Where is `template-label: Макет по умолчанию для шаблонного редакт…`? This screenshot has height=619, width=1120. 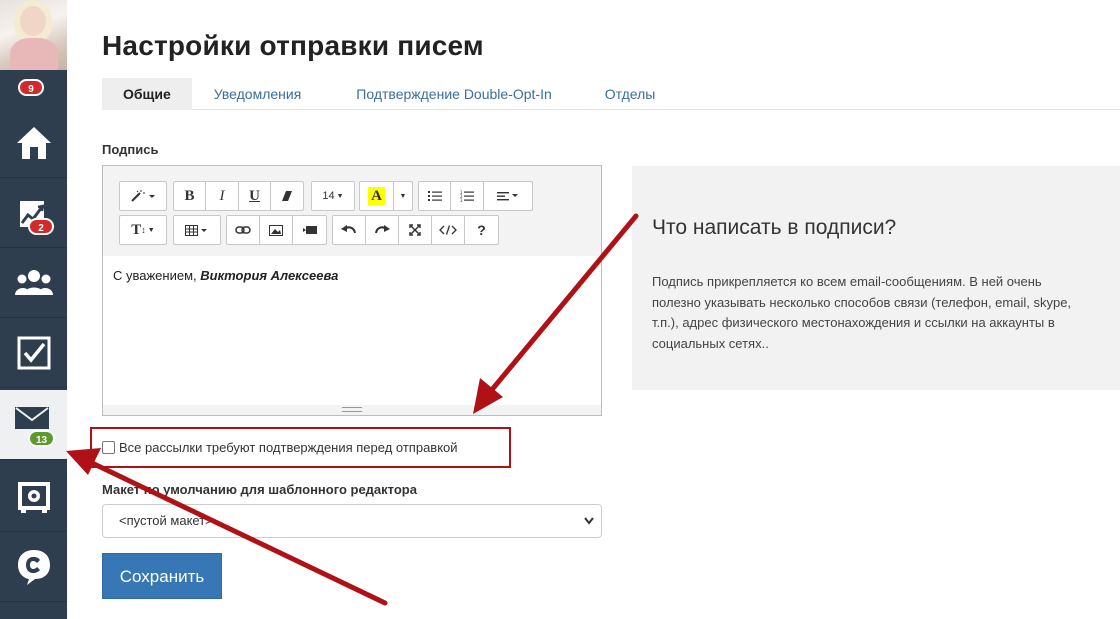
template-label: Макет по умолчанию для шаблонного редакт… is located at coordinates (259, 489).